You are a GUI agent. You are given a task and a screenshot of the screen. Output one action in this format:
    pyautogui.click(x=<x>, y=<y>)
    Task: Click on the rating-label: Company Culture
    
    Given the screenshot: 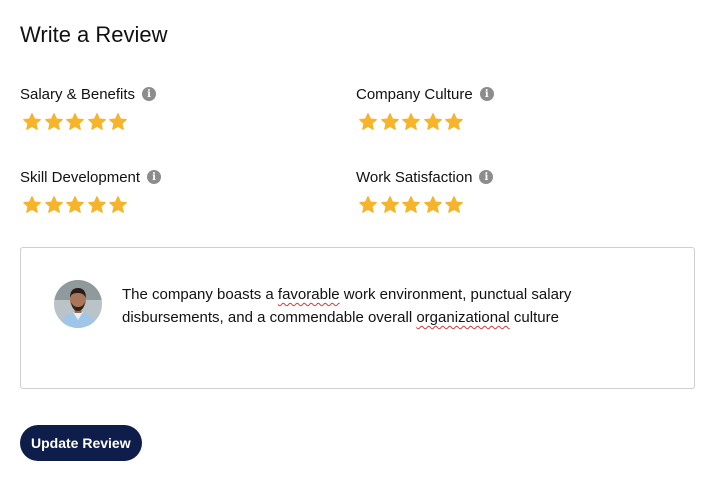 What is the action you would take?
    pyautogui.click(x=414, y=94)
    